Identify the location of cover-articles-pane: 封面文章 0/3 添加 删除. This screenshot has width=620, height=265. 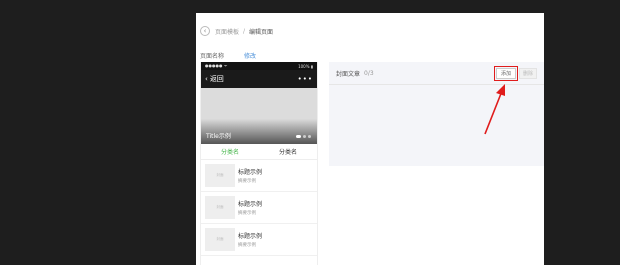
(436, 114).